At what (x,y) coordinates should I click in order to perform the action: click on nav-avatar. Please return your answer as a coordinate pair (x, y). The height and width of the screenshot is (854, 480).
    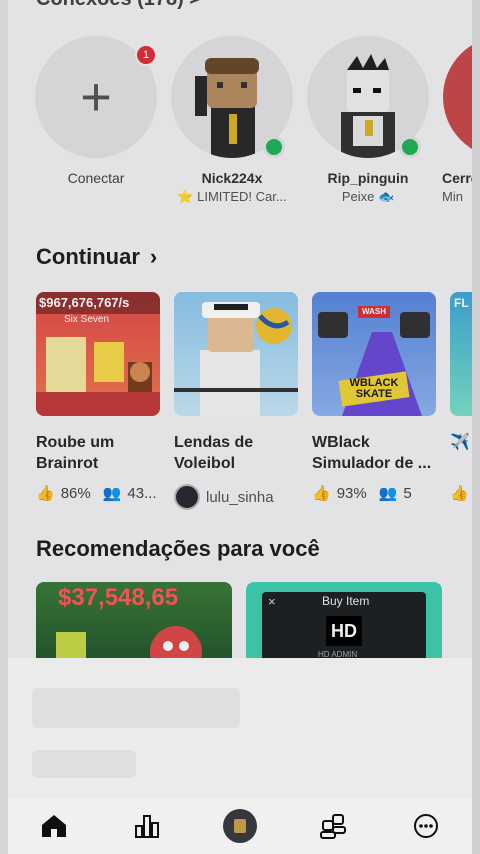
    Looking at the image, I should click on (240, 826).